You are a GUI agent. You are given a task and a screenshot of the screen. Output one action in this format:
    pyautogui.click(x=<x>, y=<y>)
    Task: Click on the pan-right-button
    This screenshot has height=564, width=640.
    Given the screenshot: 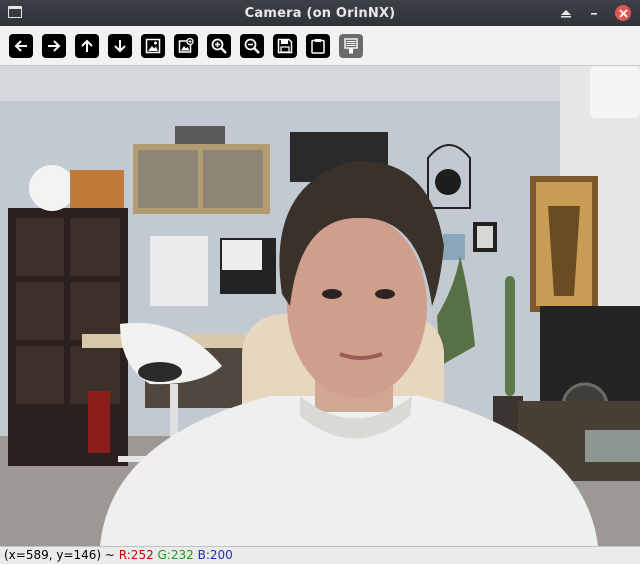 What is the action you would take?
    pyautogui.click(x=54, y=46)
    